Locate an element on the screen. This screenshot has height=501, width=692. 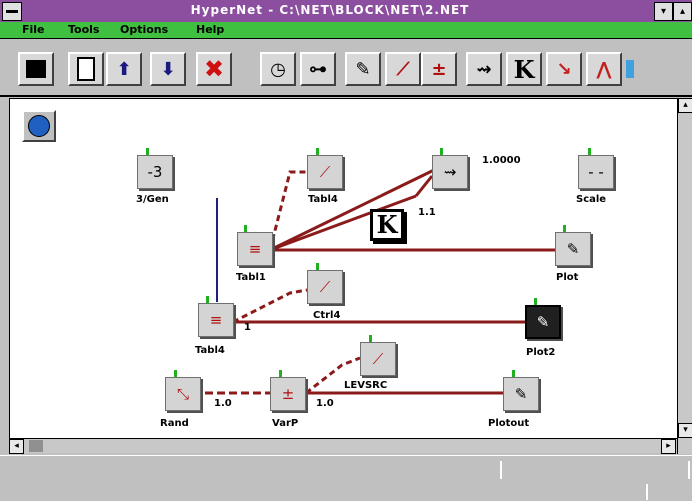
scroll-right-button: ▸ is located at coordinates (668, 446).